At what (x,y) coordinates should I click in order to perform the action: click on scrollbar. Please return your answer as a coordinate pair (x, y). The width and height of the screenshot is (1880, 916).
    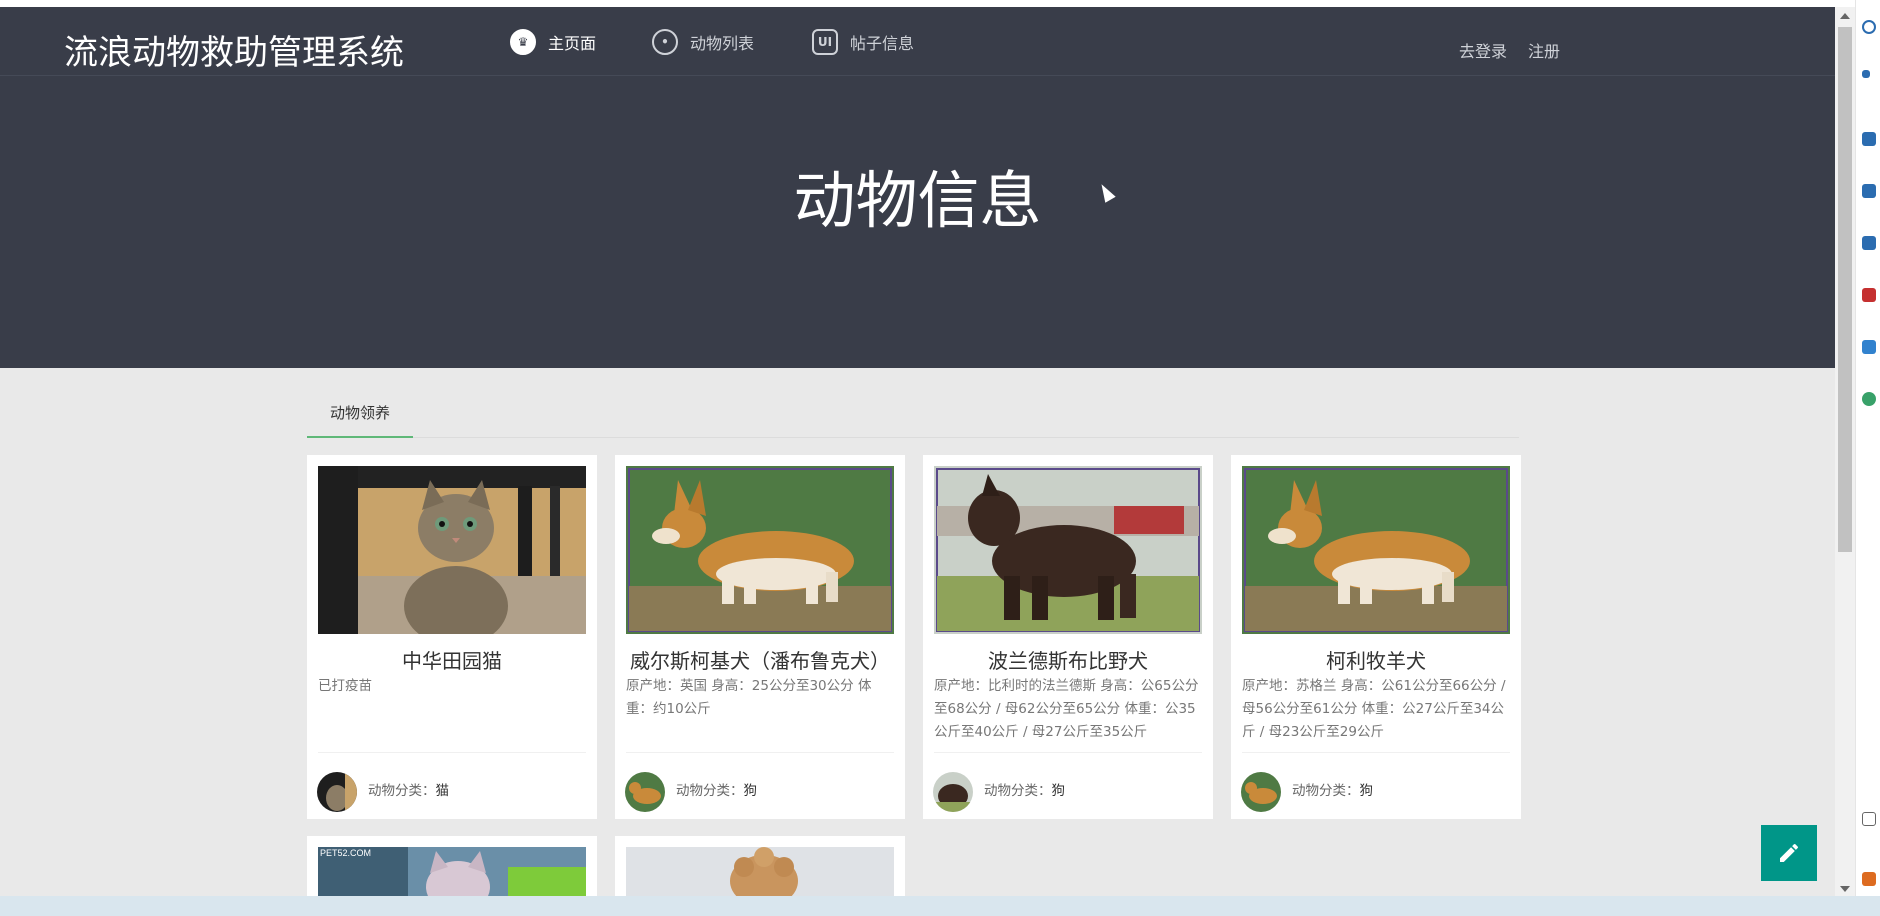
    Looking at the image, I should click on (1845, 451).